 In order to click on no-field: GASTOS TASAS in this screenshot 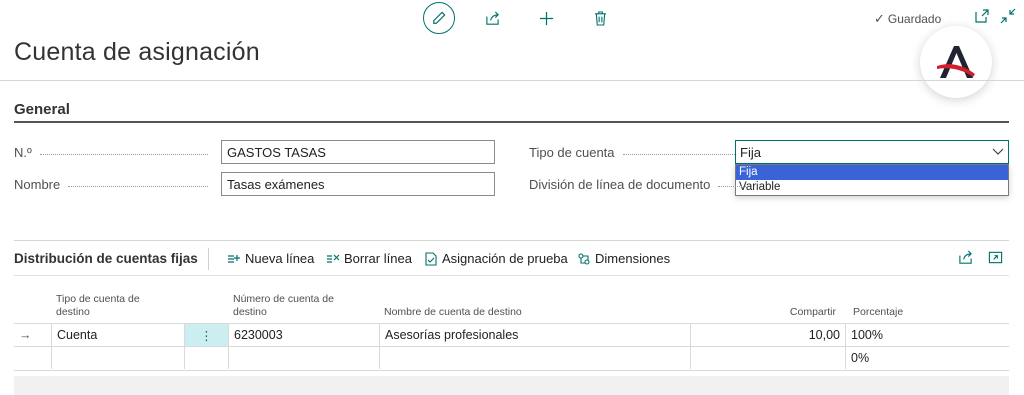, I will do `click(358, 152)`.